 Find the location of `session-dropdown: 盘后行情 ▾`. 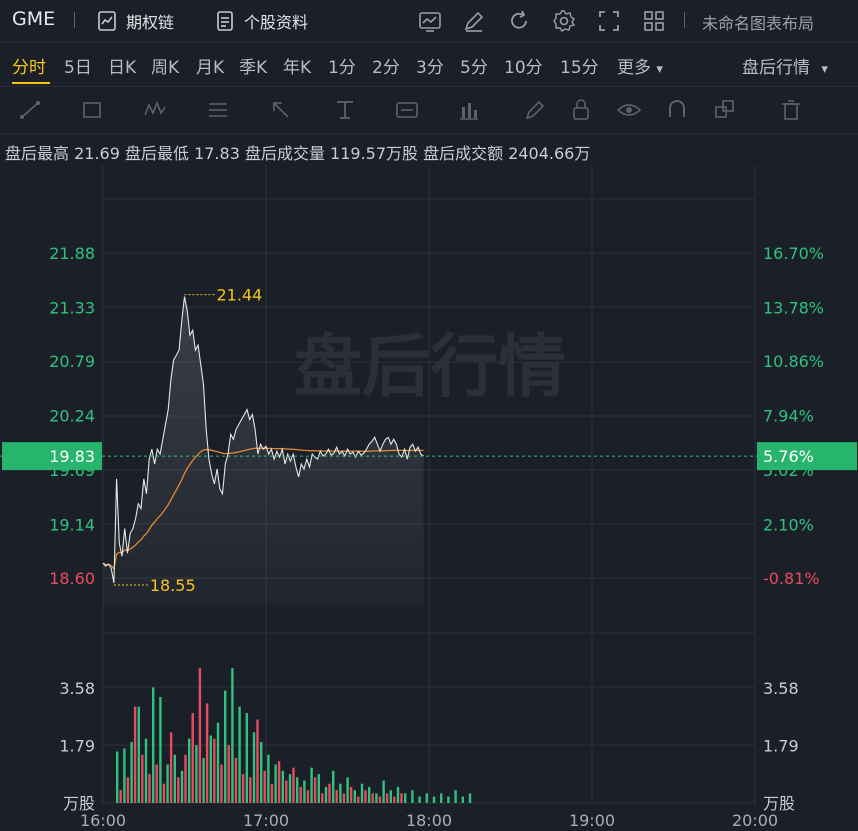

session-dropdown: 盘后行情 ▾ is located at coordinates (785, 65).